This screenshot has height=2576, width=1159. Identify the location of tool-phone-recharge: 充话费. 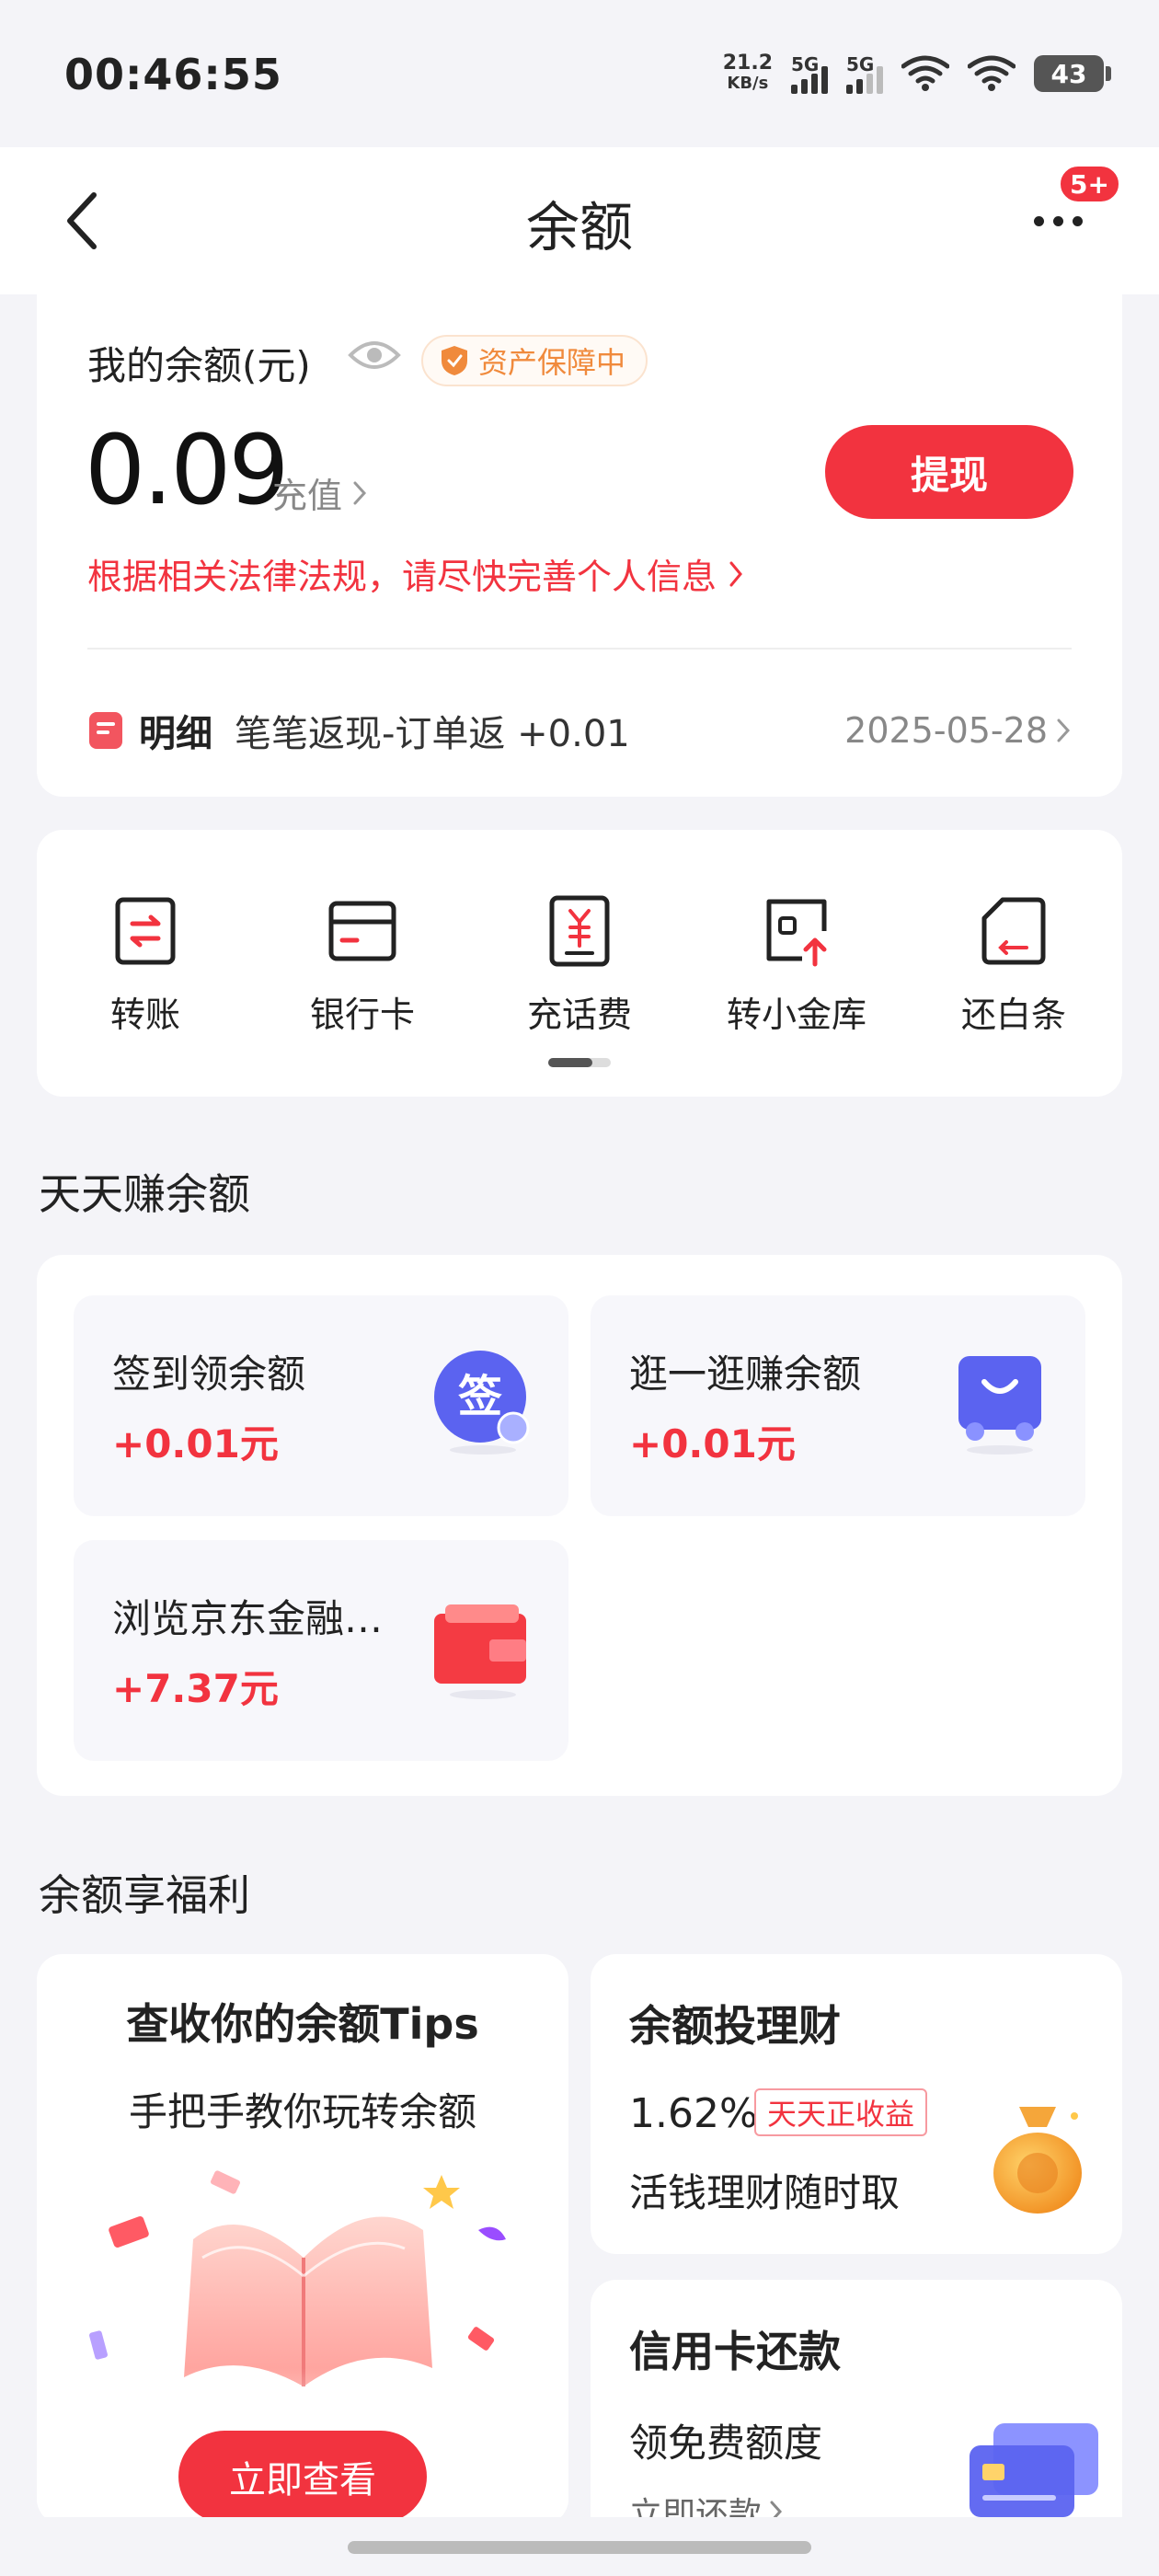
(579, 965).